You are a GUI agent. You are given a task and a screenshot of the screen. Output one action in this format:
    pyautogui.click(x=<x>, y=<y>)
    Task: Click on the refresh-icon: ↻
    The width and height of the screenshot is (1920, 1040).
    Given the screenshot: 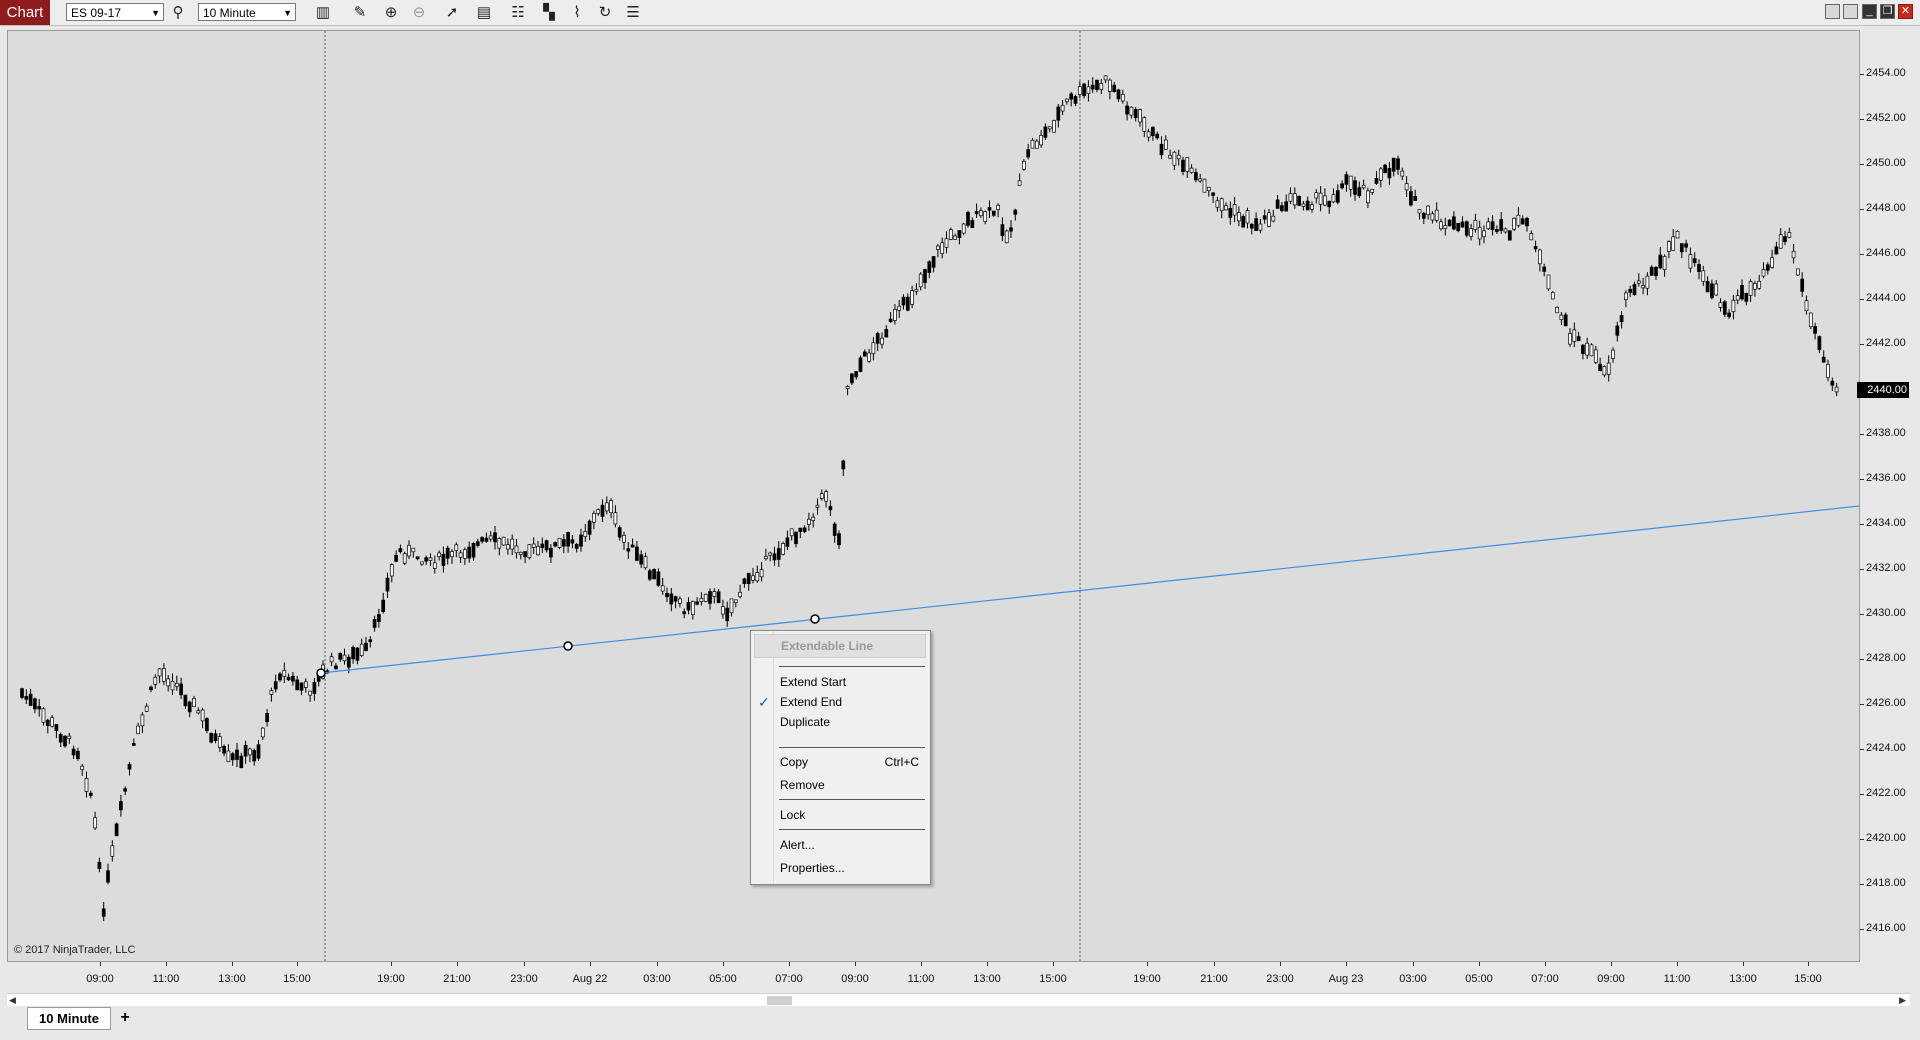 What is the action you would take?
    pyautogui.click(x=605, y=13)
    